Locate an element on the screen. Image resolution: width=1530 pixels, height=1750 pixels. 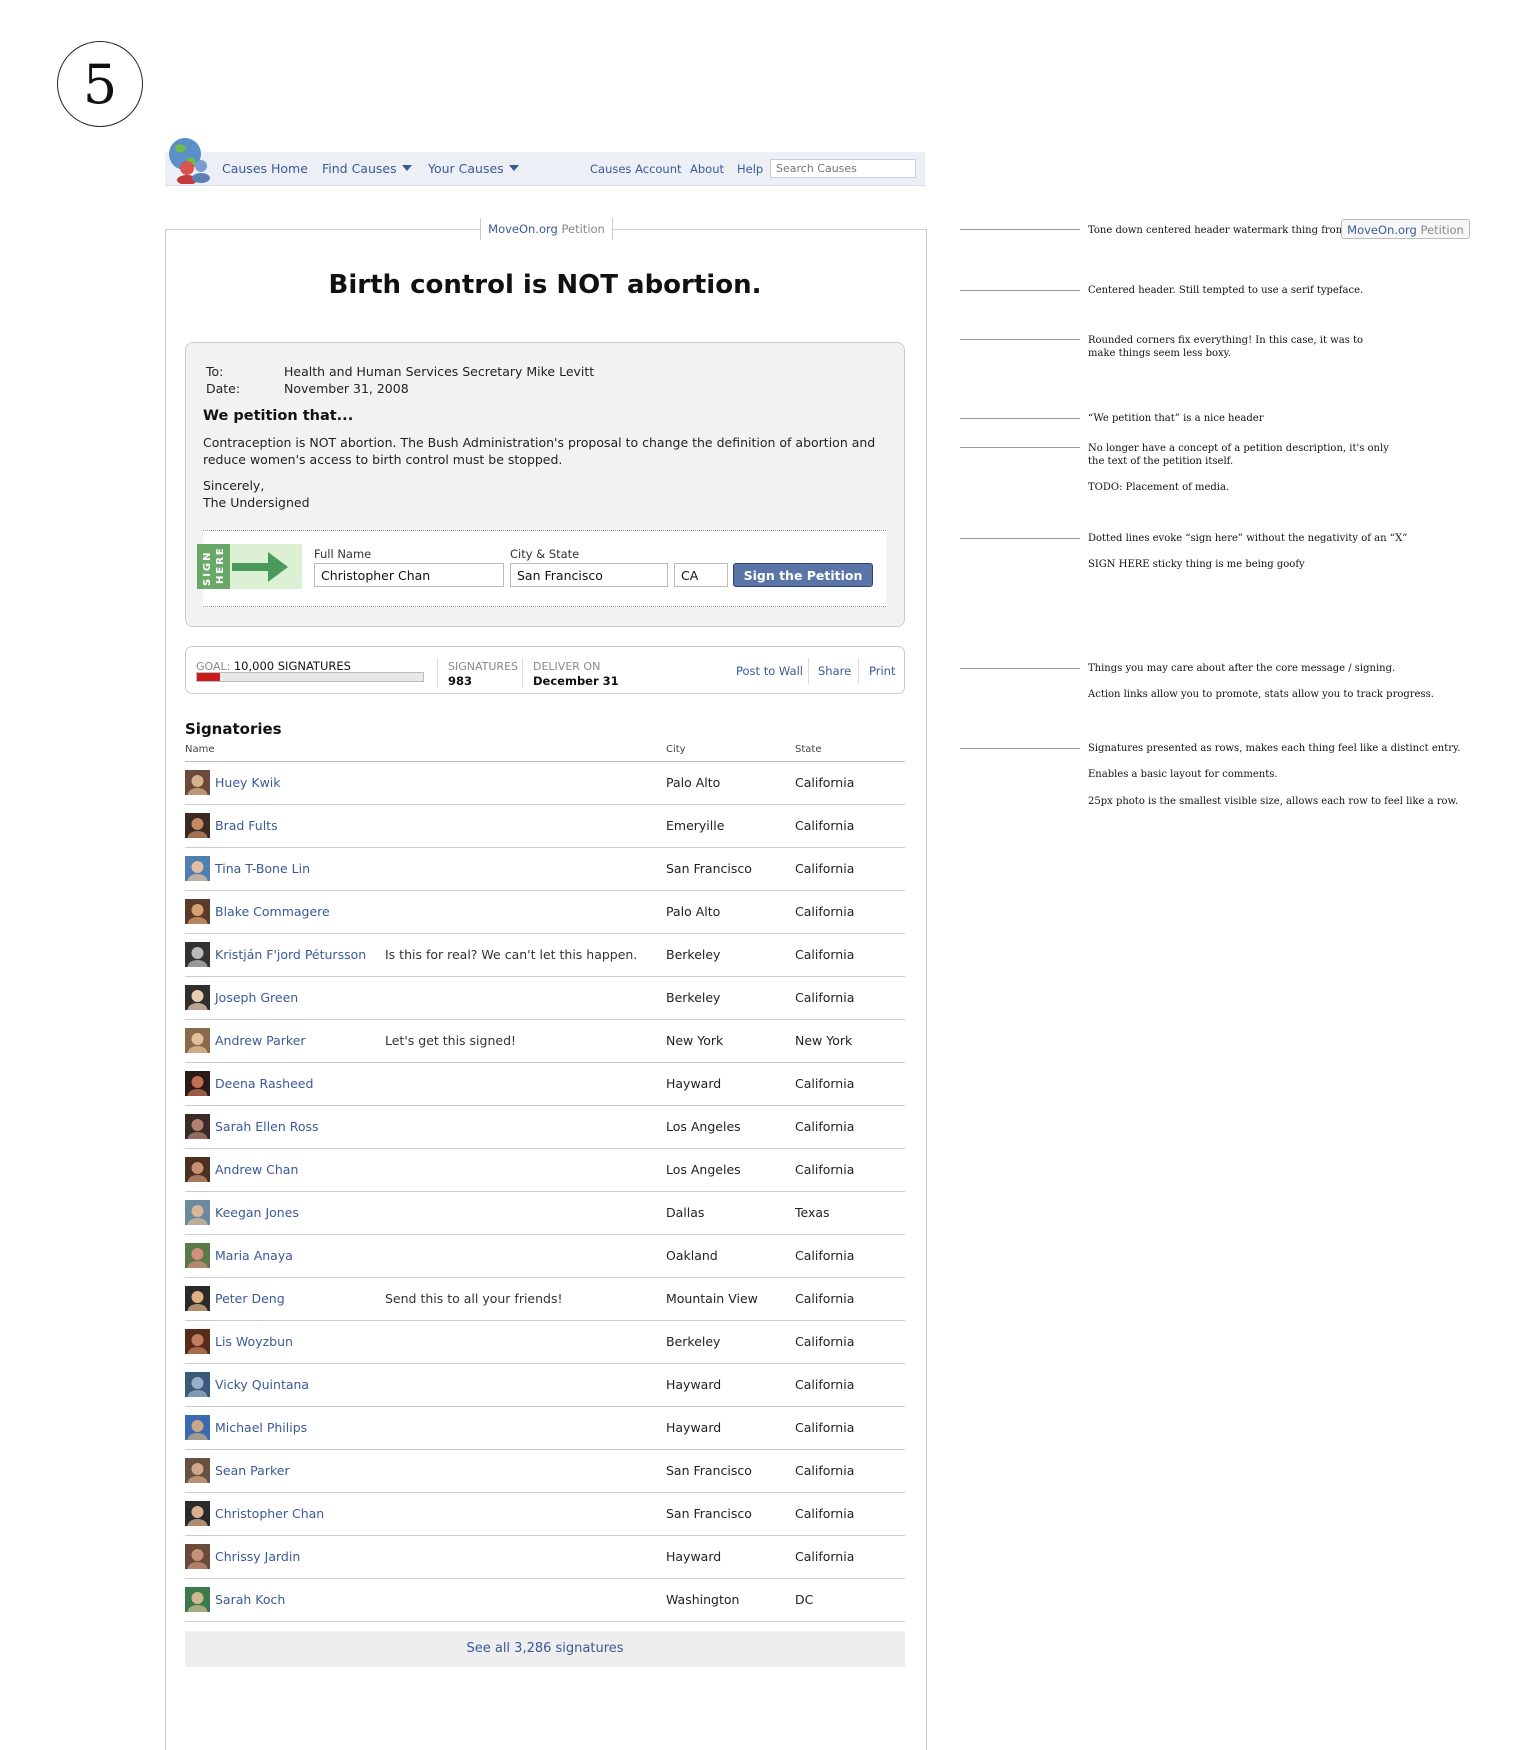
signer-name-link: Deena Rasheed is located at coordinates (264, 1083).